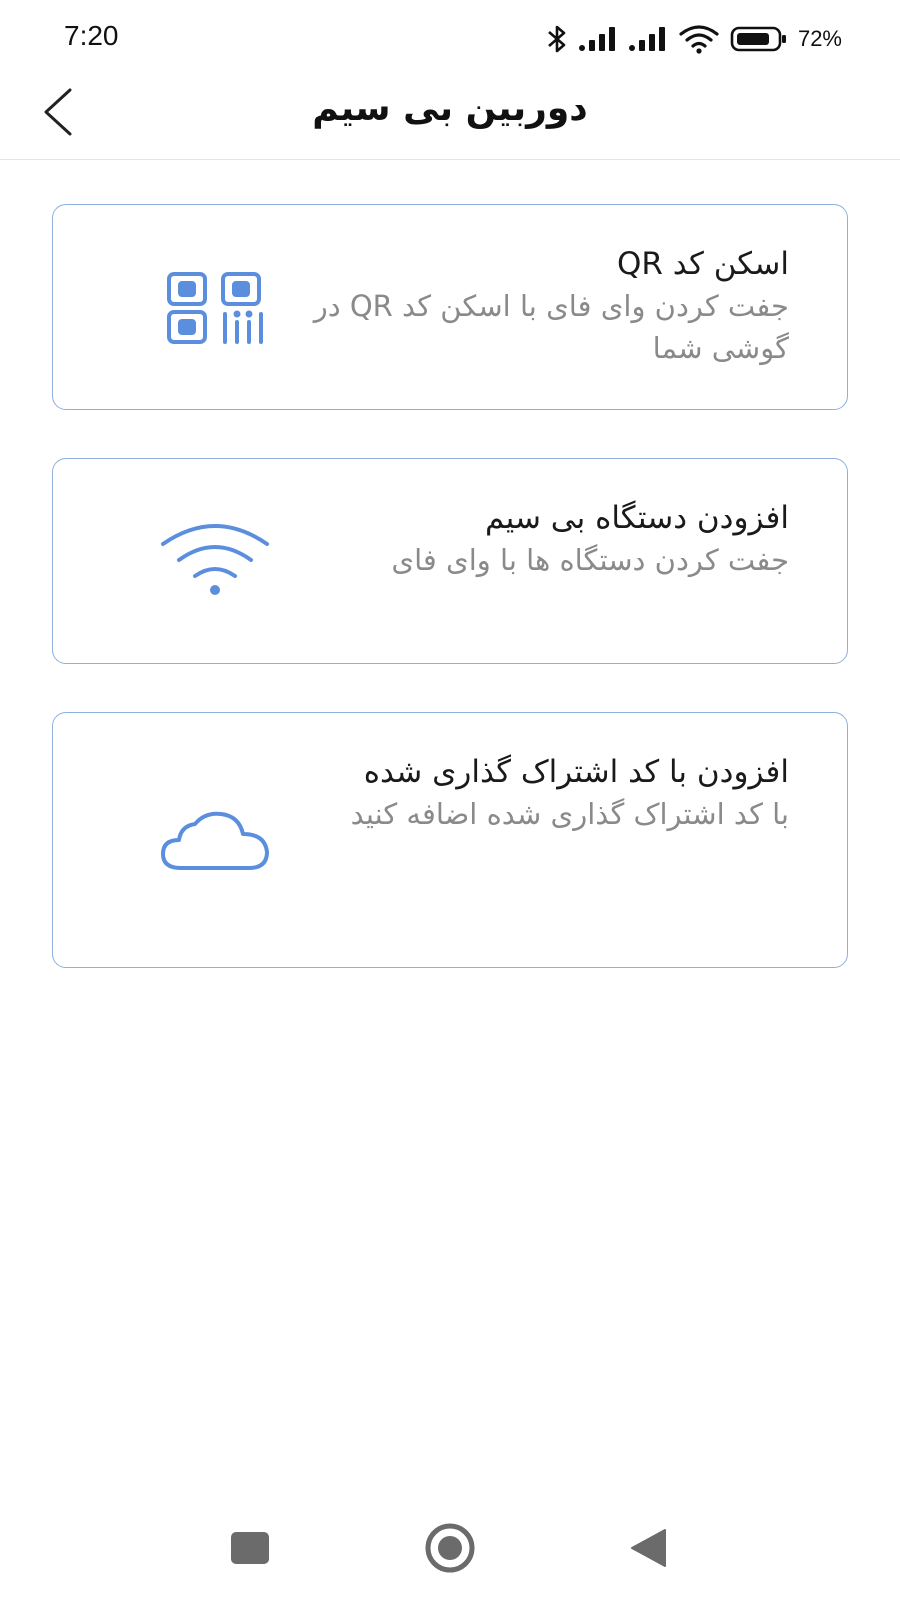 This screenshot has width=900, height=1600. I want to click on qr-code-icon, so click(215, 308).